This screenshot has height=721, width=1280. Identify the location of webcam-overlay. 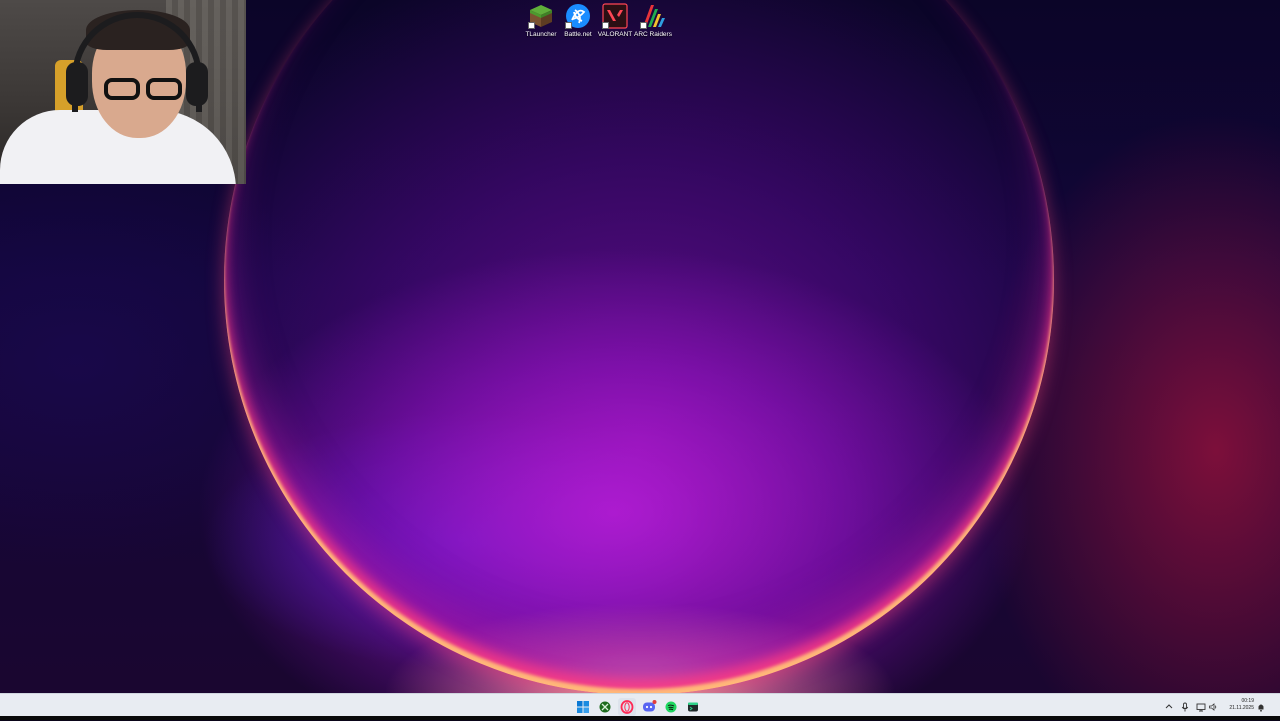
(123, 92).